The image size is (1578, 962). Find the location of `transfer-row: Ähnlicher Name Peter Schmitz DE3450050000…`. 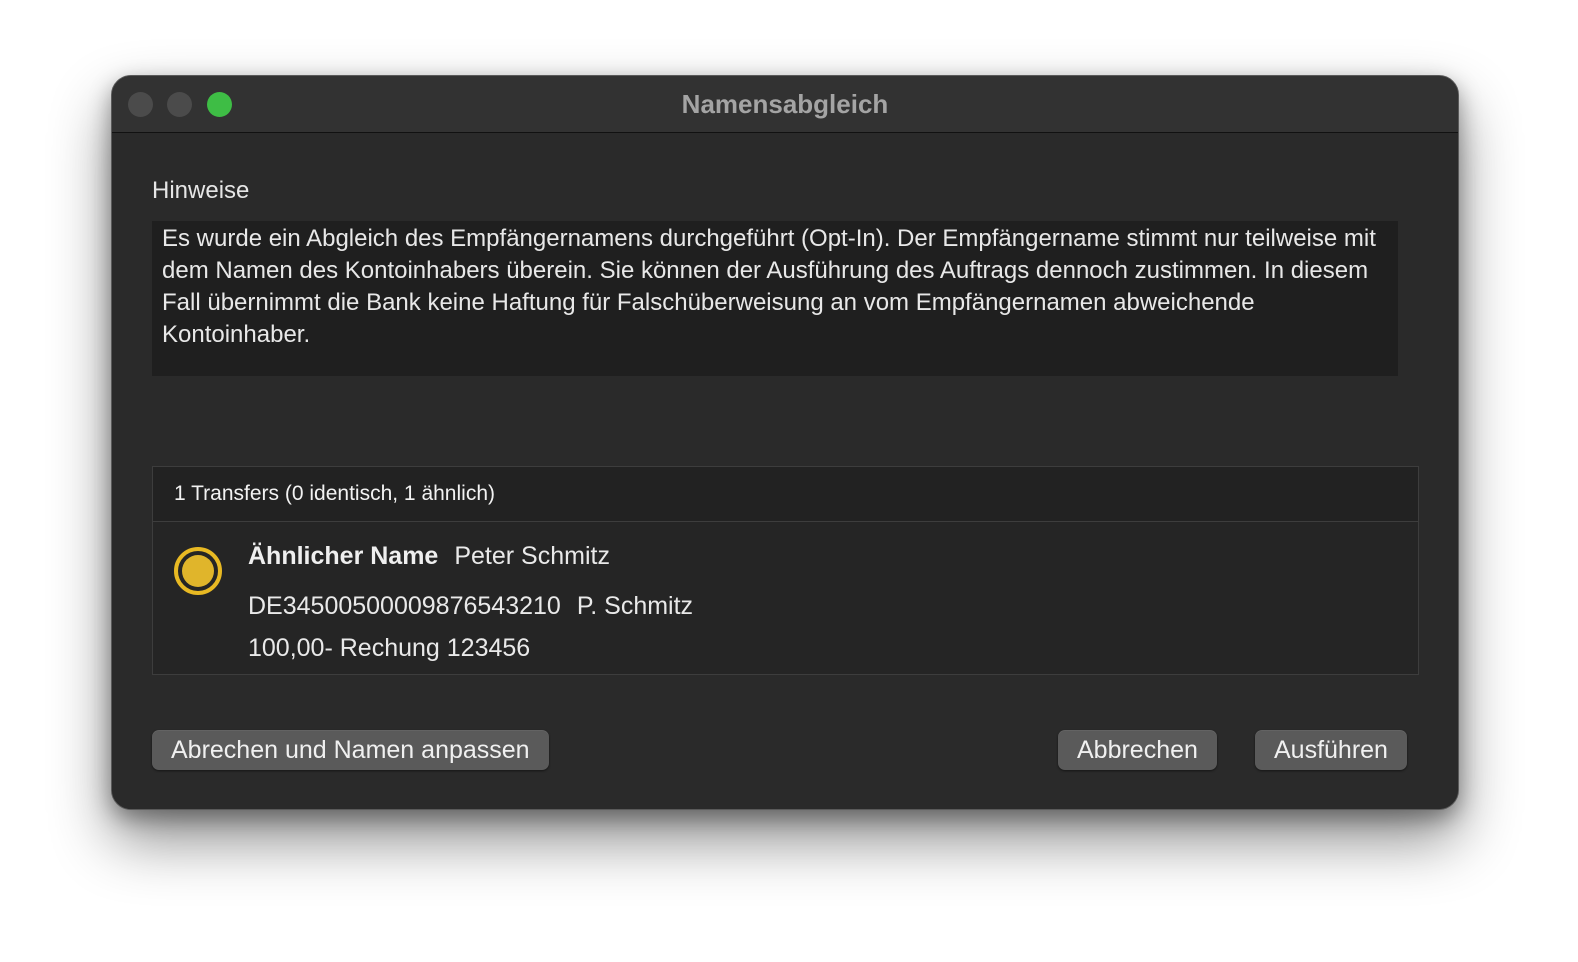

transfer-row: Ähnlicher Name Peter Schmitz DE3450050000… is located at coordinates (785, 598).